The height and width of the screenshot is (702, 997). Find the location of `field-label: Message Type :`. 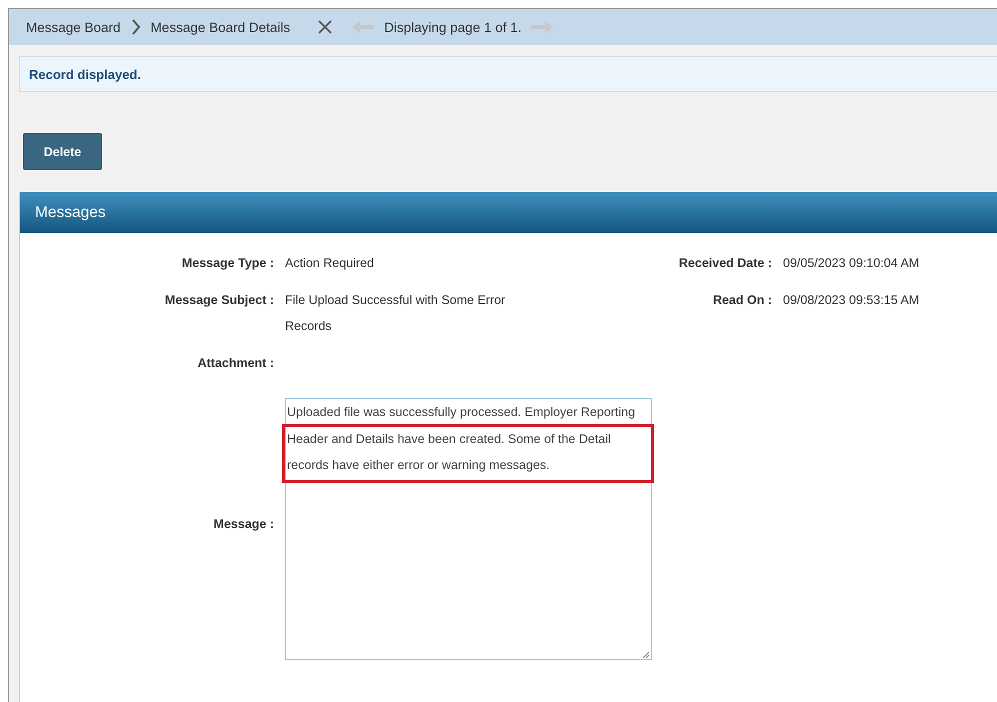

field-label: Message Type : is located at coordinates (227, 263).